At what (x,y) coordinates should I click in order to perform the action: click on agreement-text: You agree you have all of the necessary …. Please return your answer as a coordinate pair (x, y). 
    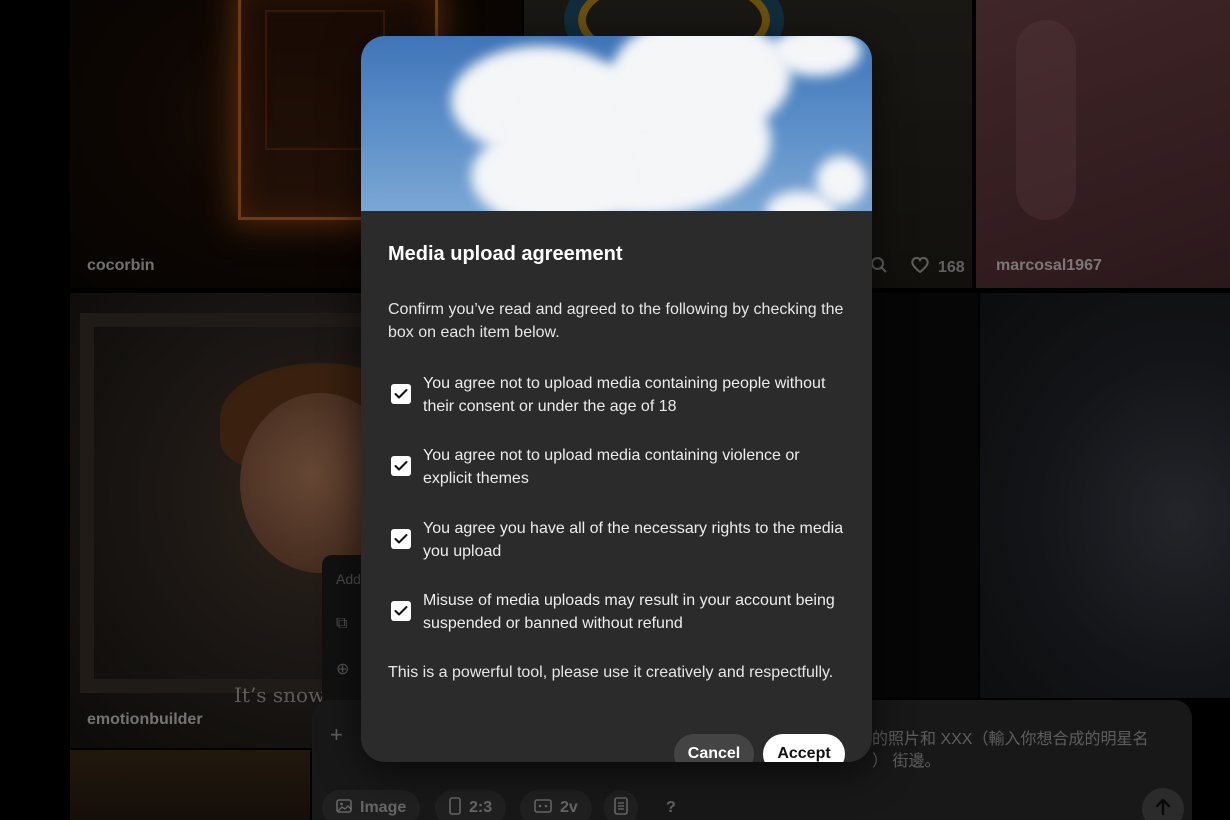
    Looking at the image, I should click on (633, 540).